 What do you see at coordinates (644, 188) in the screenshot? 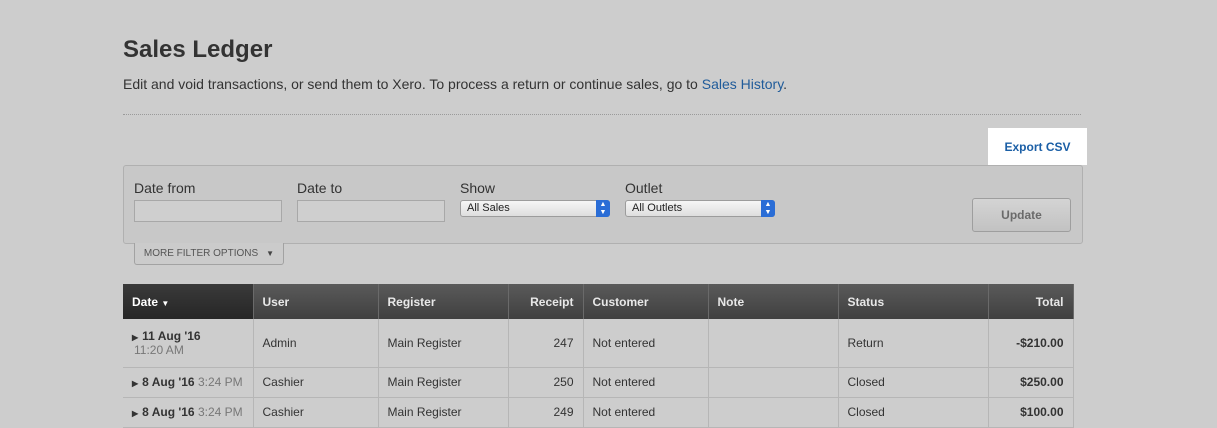
I see `outlet-label: Outlet` at bounding box center [644, 188].